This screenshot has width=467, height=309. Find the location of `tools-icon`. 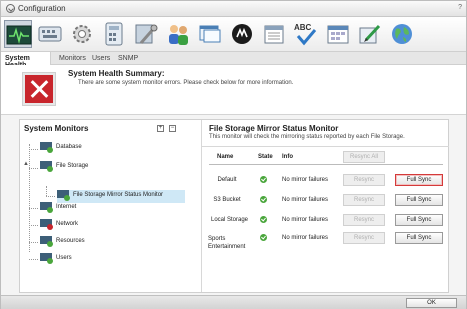

tools-icon is located at coordinates (146, 34).